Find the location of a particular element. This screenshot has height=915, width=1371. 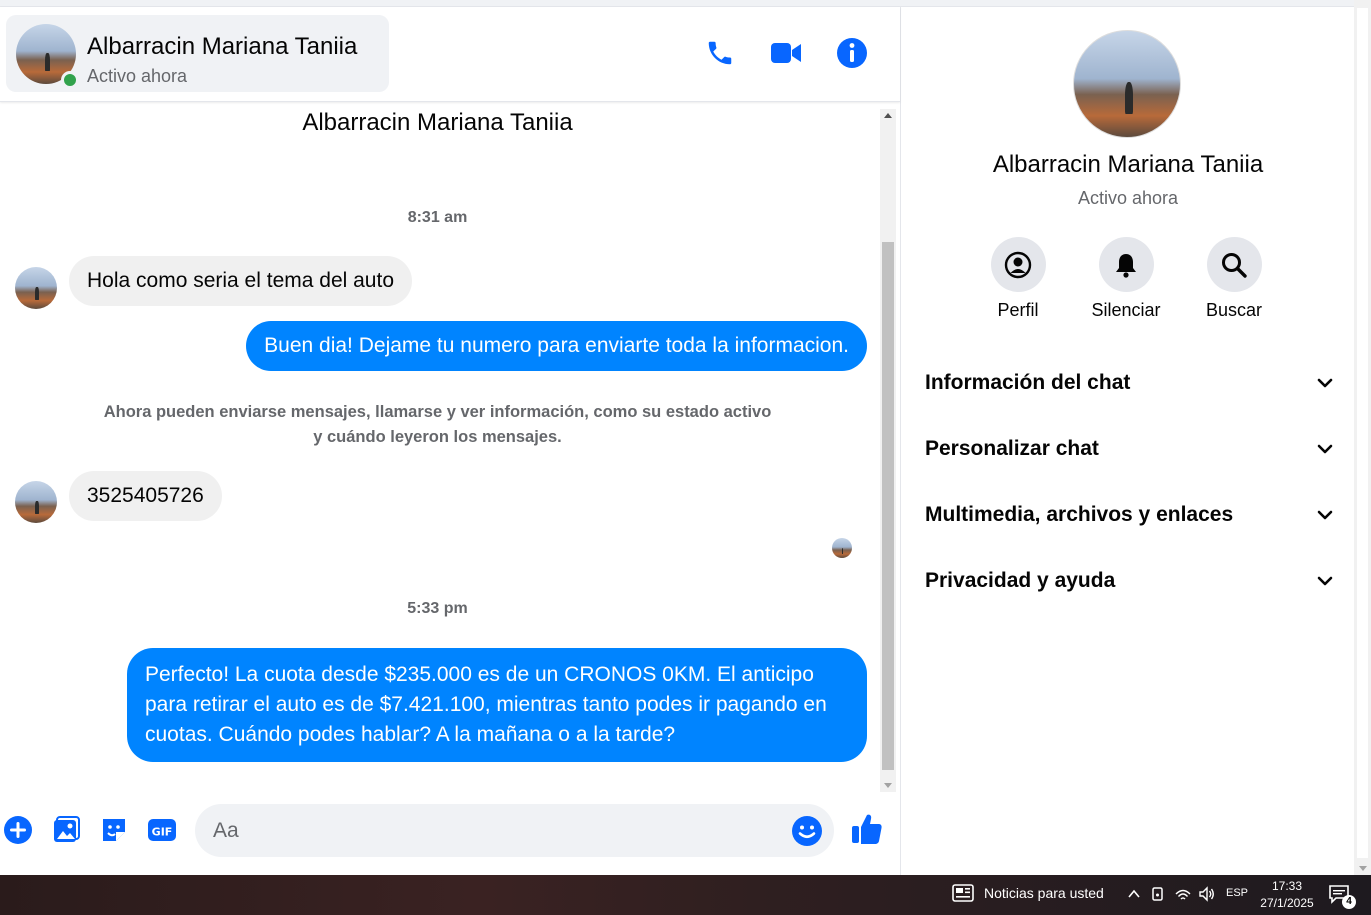

video-camera-icon is located at coordinates (786, 53).